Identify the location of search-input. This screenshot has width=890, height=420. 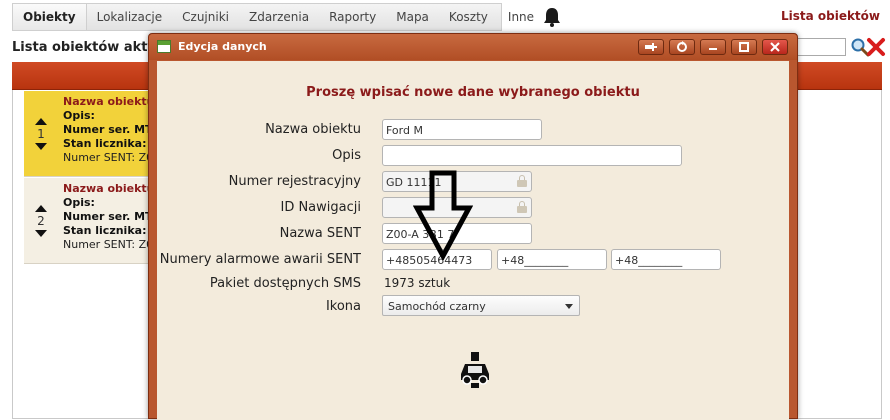
(818, 47).